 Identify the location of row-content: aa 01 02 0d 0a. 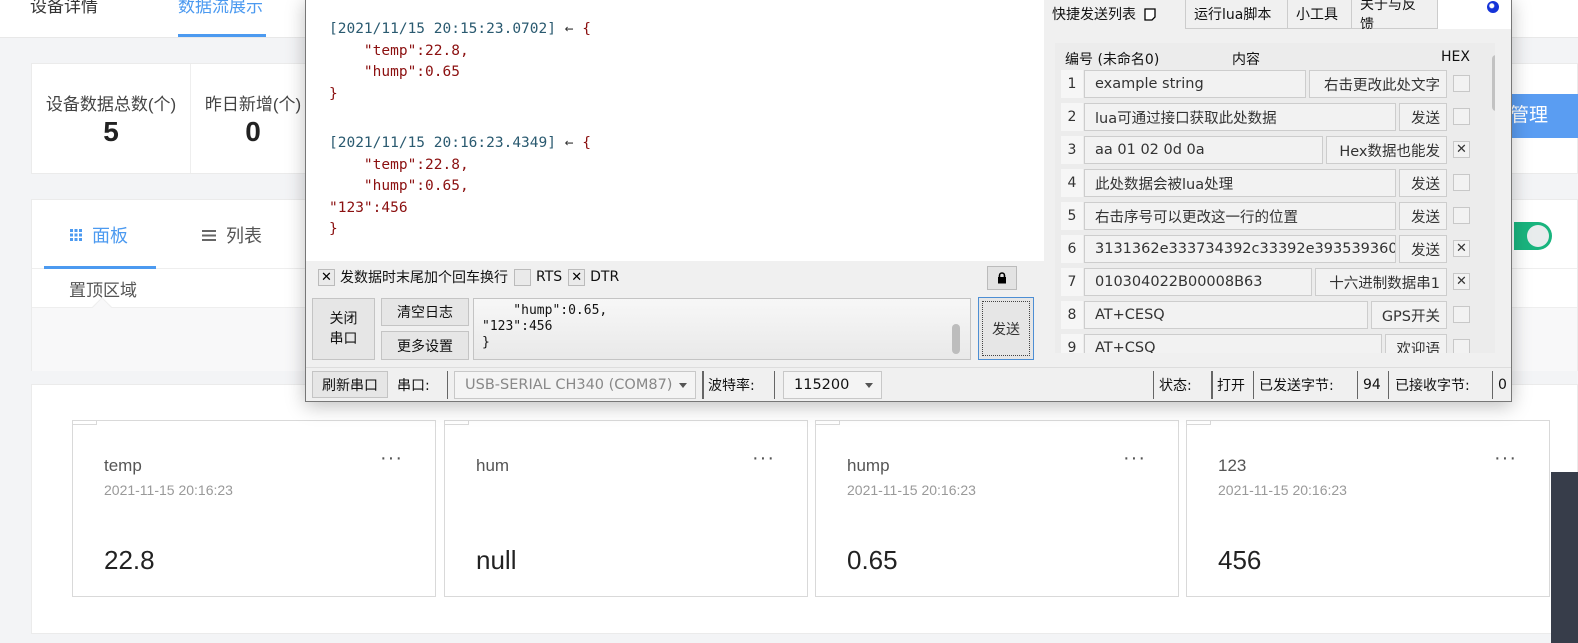
(1203, 150).